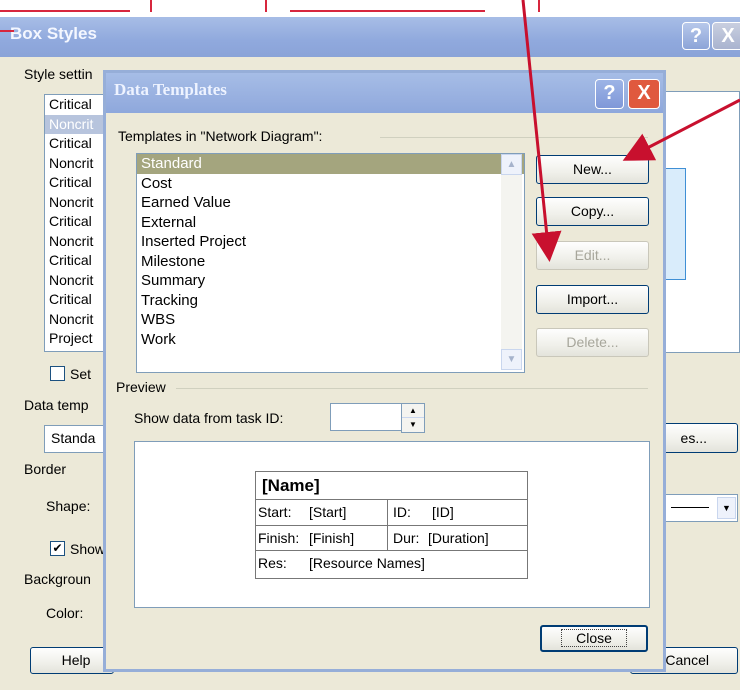  I want to click on arrow-to-new-icon, so click(681, 129).